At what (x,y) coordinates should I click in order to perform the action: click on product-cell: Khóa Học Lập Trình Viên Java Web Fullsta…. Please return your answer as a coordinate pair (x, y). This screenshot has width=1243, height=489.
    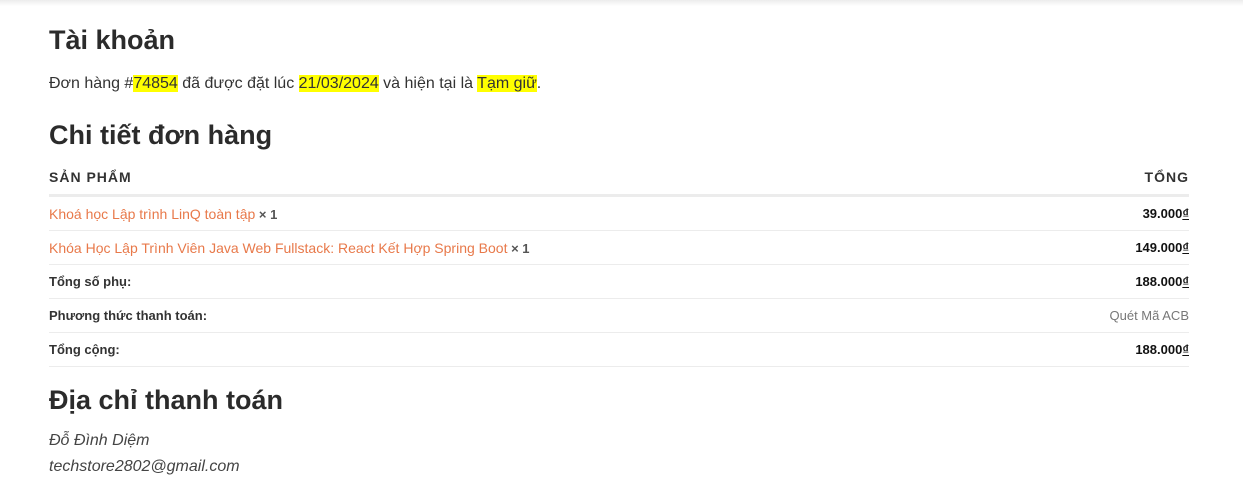
    Looking at the image, I should click on (538, 247).